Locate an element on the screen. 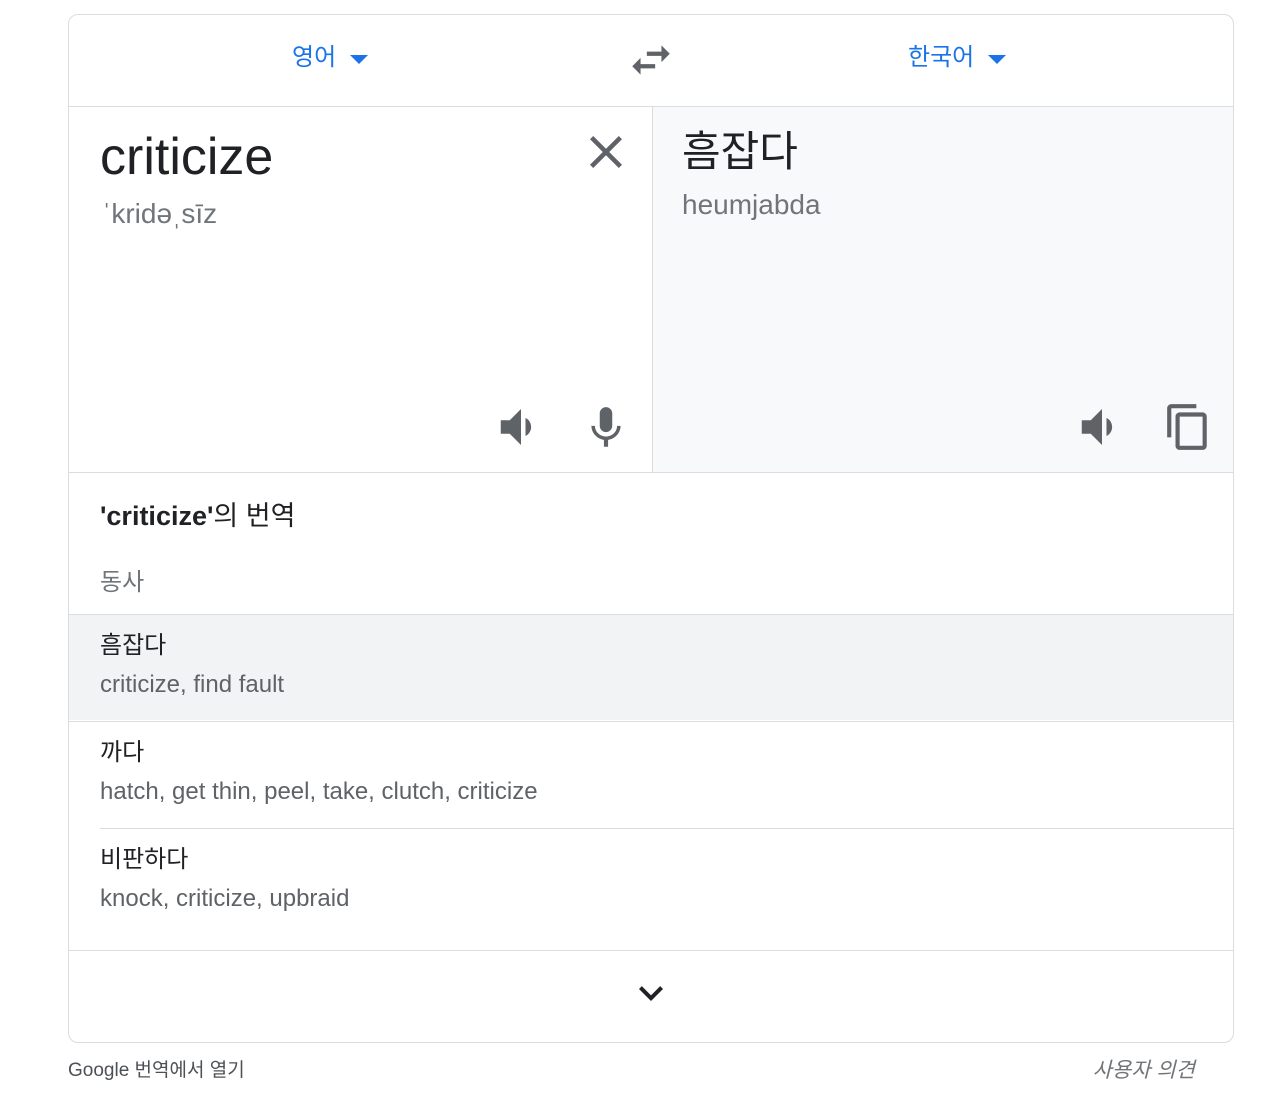 Image resolution: width=1280 pixels, height=1106 pixels. dictionary-entry: 흠잡다 criticize, find fault is located at coordinates (651, 667).